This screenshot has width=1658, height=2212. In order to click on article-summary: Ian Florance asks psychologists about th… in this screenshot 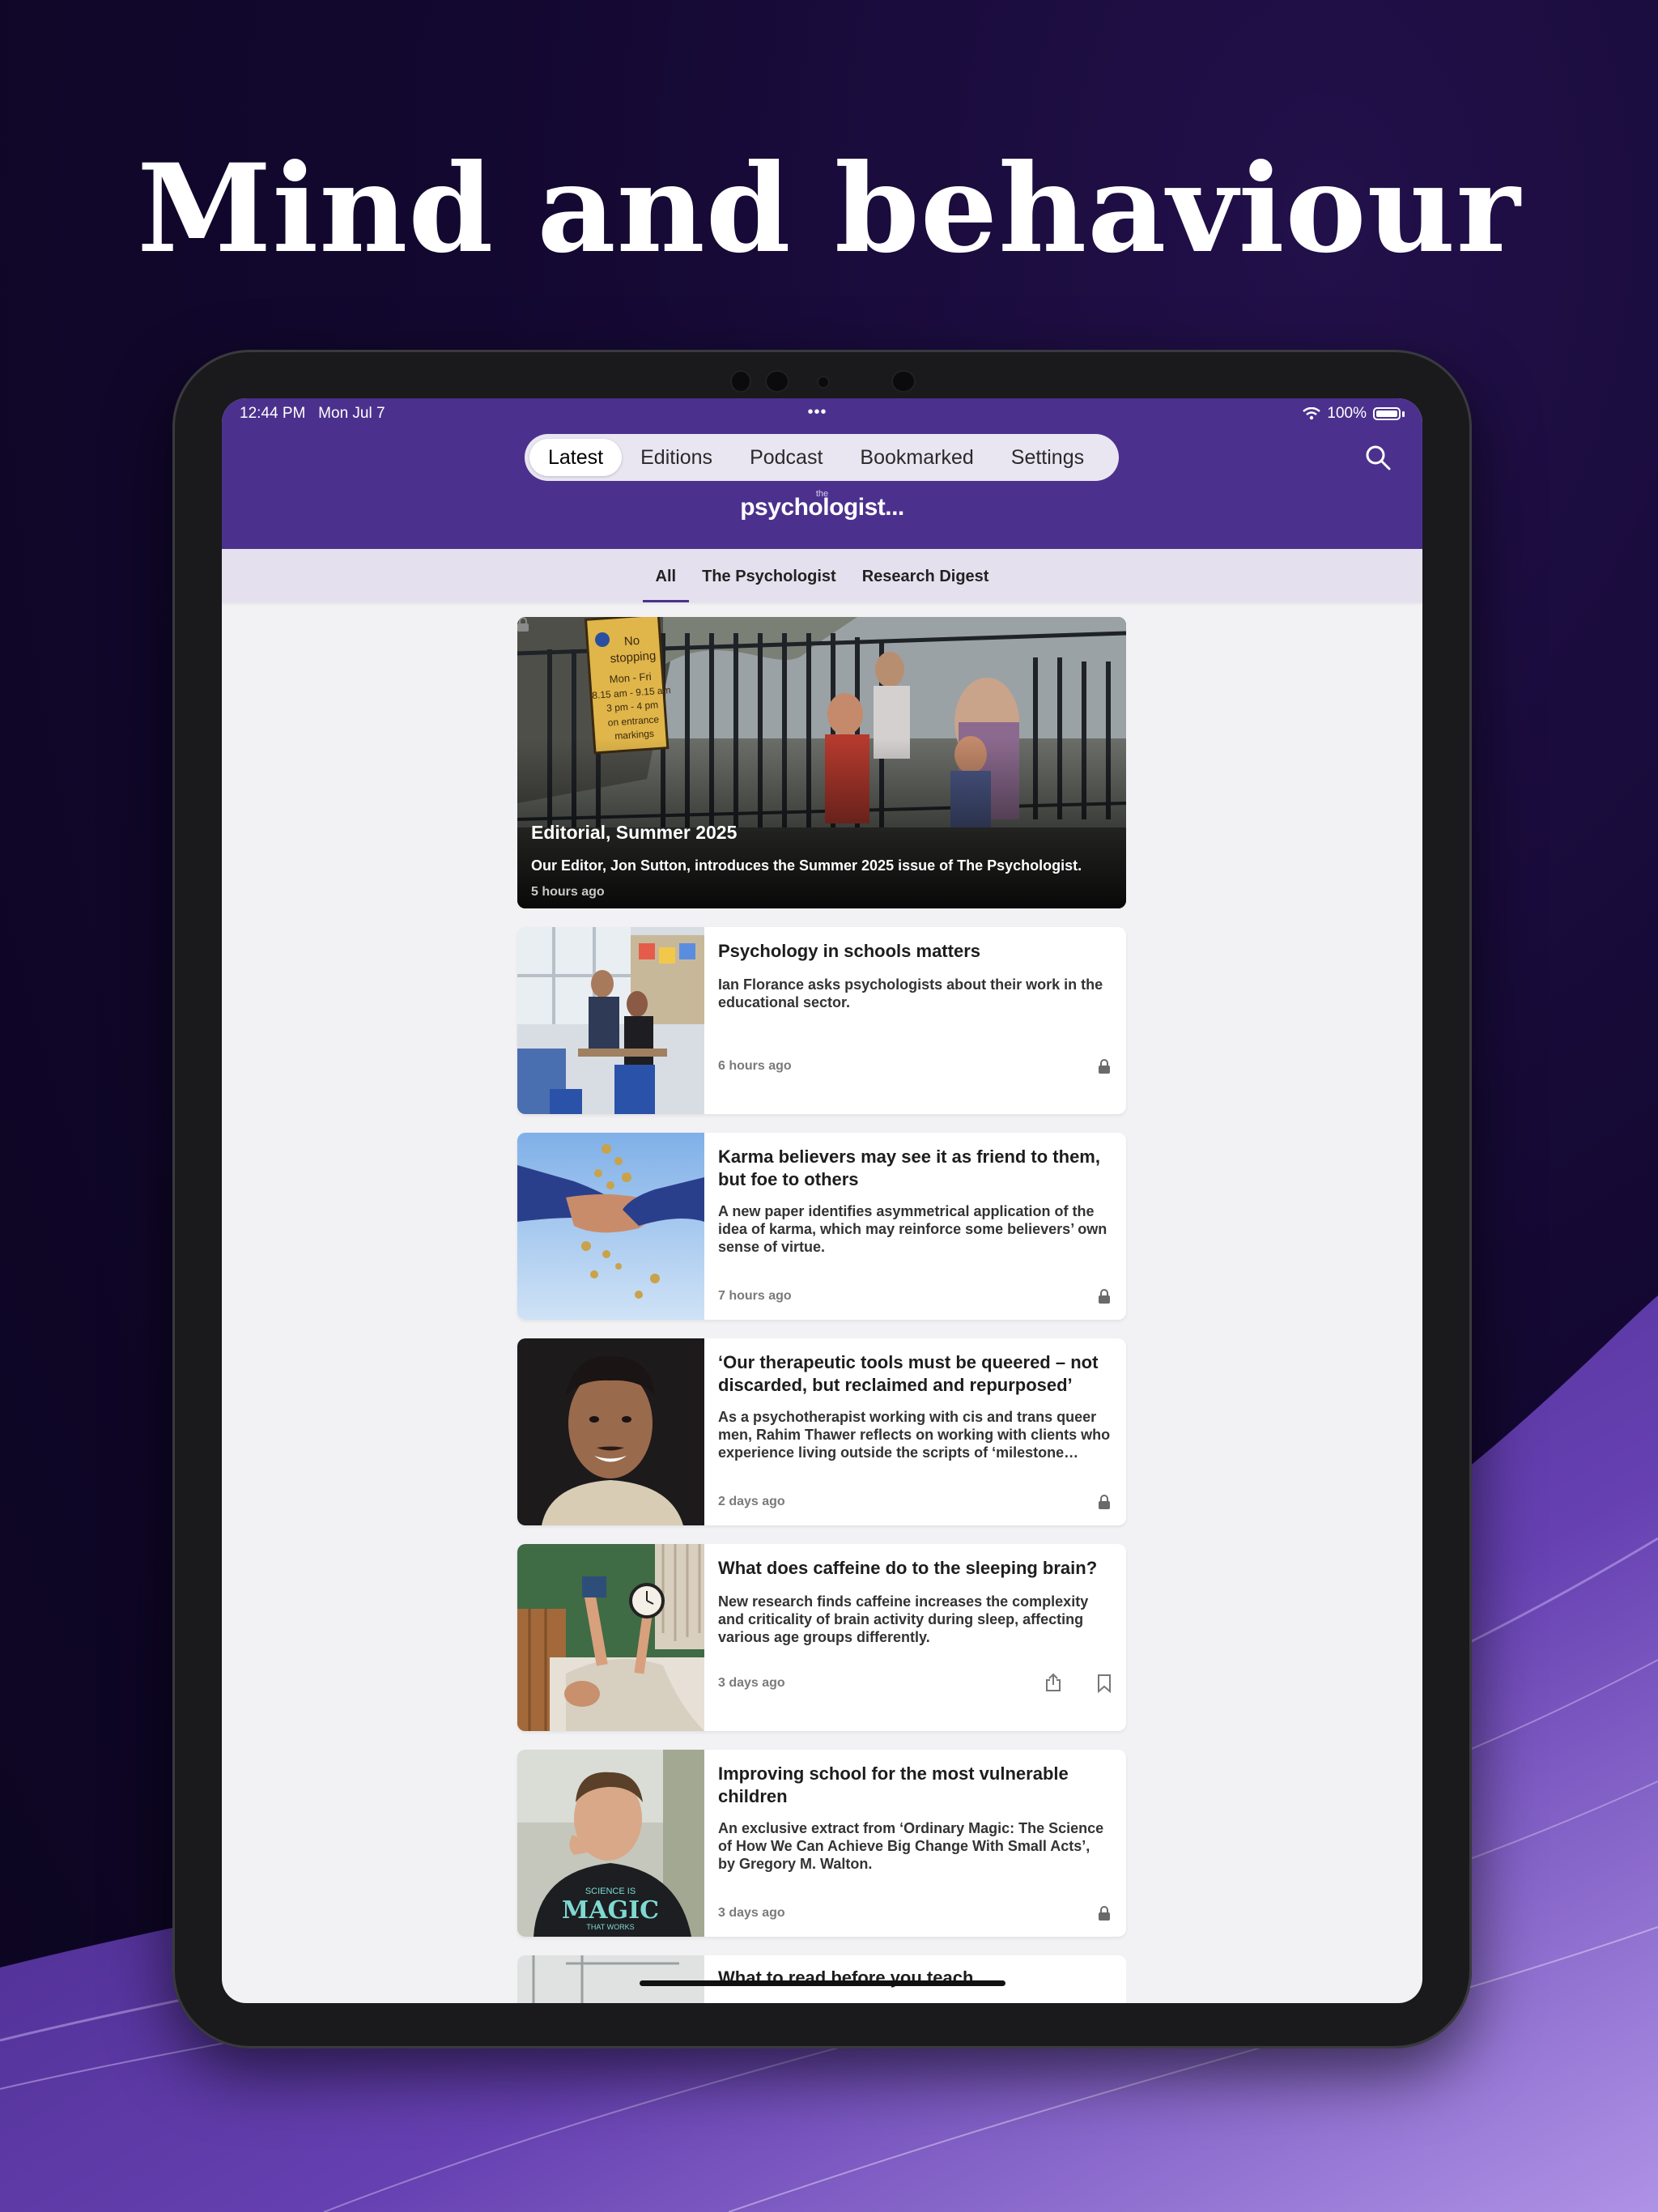, I will do `click(910, 993)`.